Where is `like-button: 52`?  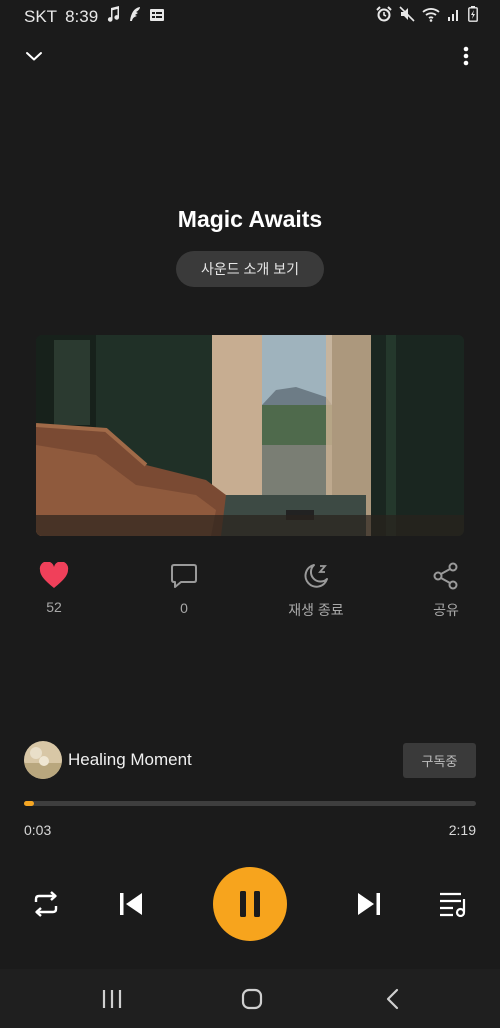 like-button: 52 is located at coordinates (54, 588).